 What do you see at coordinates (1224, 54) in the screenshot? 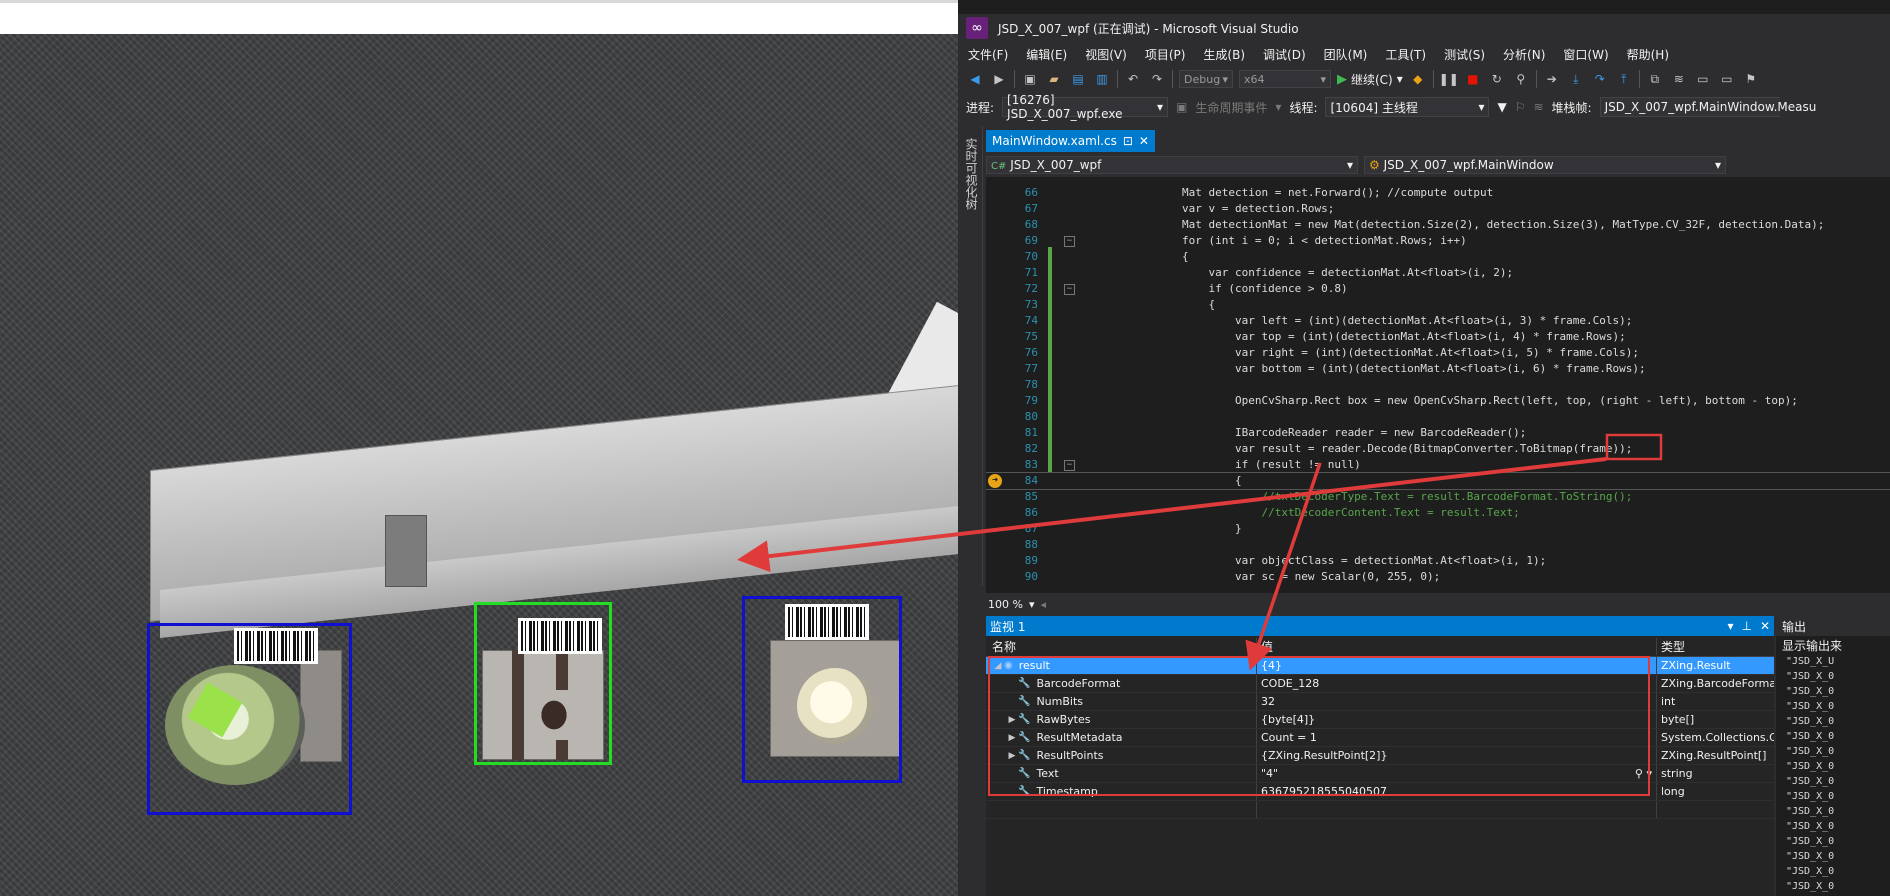
I see `menu-build: 生成(B)` at bounding box center [1224, 54].